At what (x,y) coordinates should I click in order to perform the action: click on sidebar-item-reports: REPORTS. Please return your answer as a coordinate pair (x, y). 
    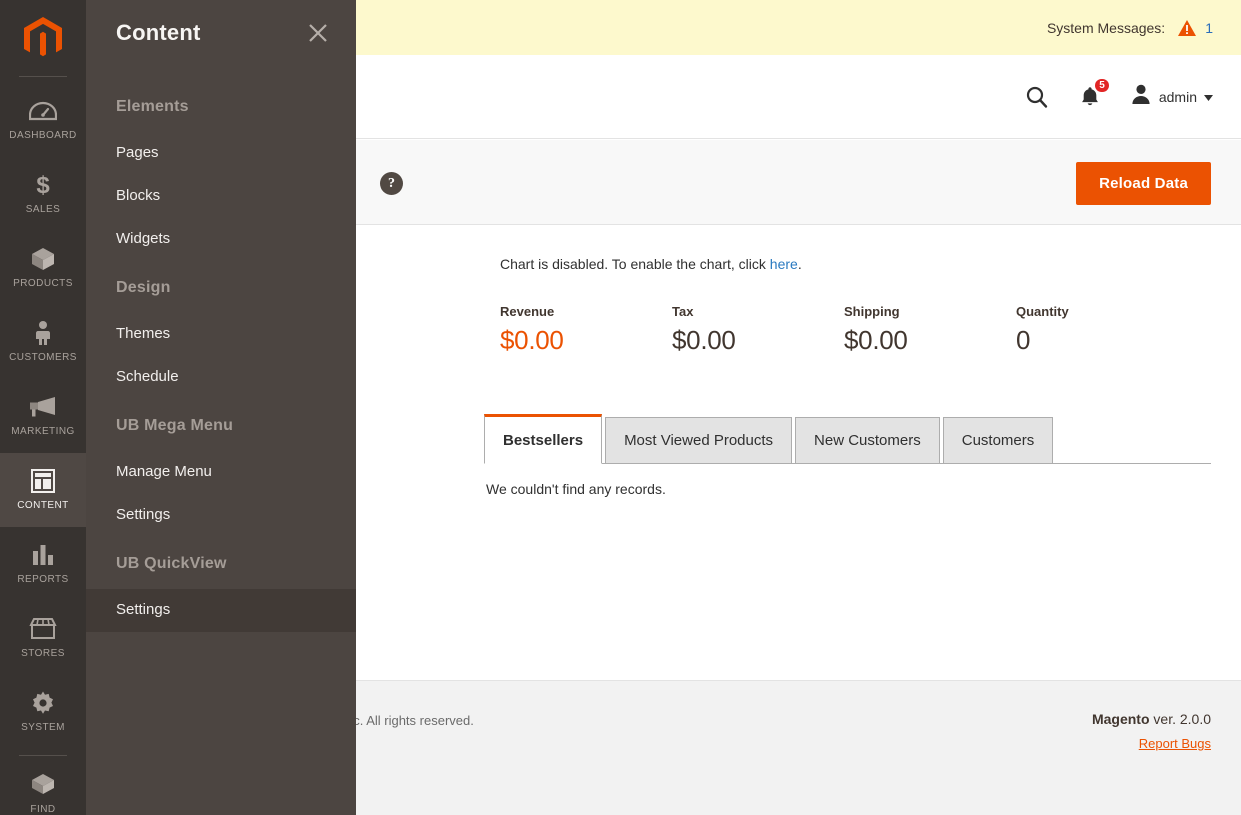
    Looking at the image, I should click on (43, 564).